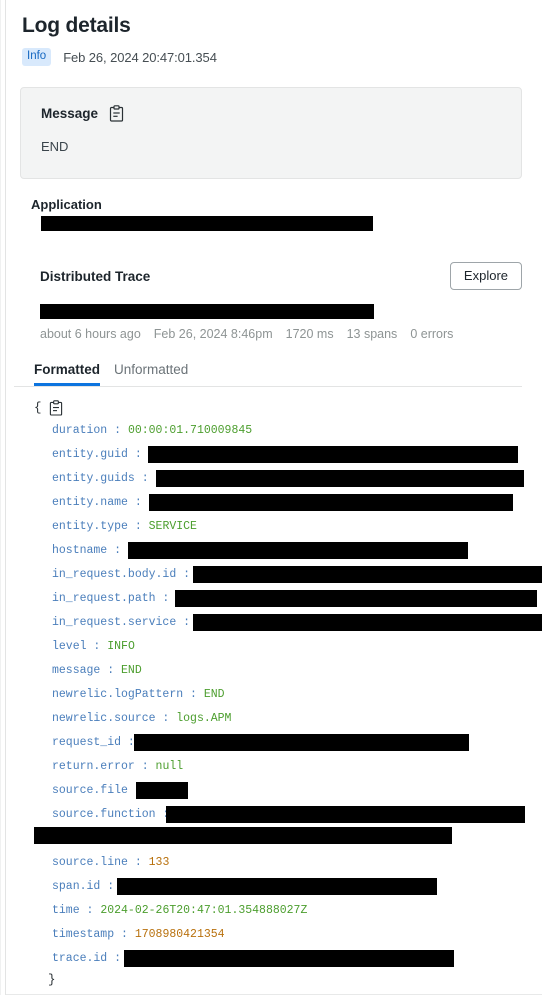  I want to click on json-key: entity.type, so click(90, 526).